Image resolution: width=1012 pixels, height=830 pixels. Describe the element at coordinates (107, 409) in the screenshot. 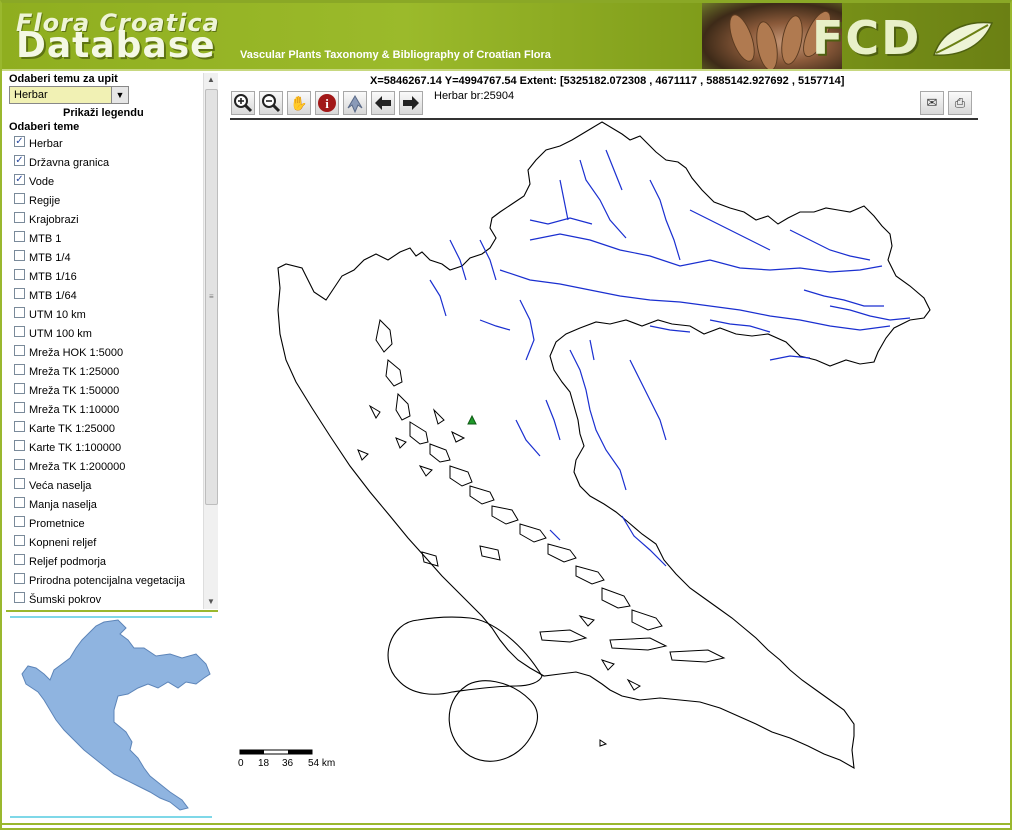

I see `layer-item: Mreža TK 1:10000` at that location.